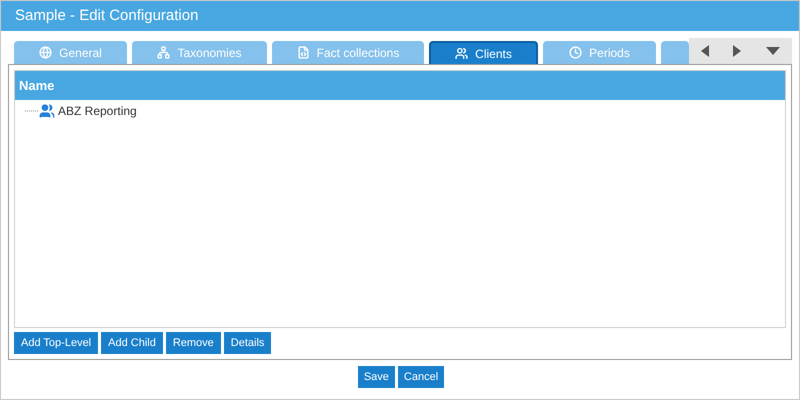 This screenshot has width=800, height=400. I want to click on tab: Clients, so click(483, 52).